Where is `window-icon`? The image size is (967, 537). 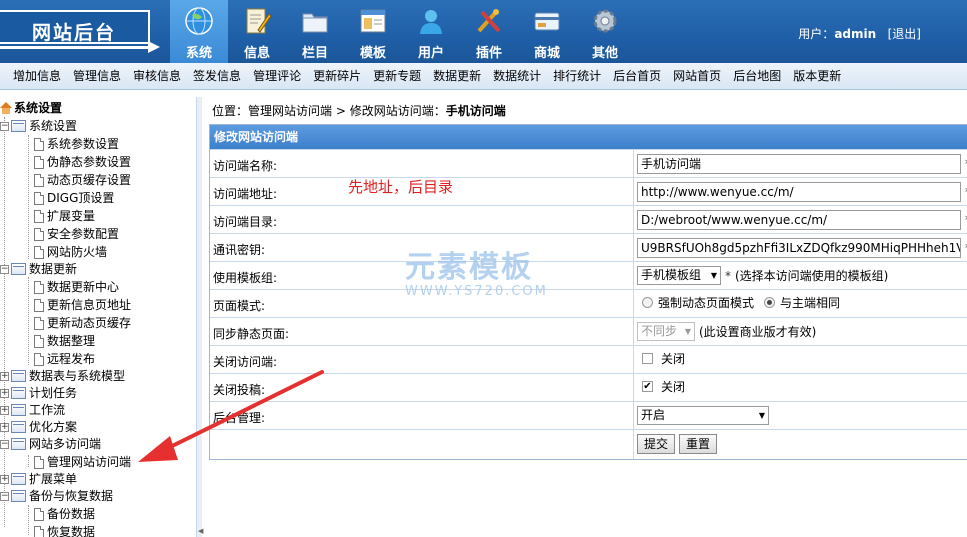 window-icon is located at coordinates (373, 21).